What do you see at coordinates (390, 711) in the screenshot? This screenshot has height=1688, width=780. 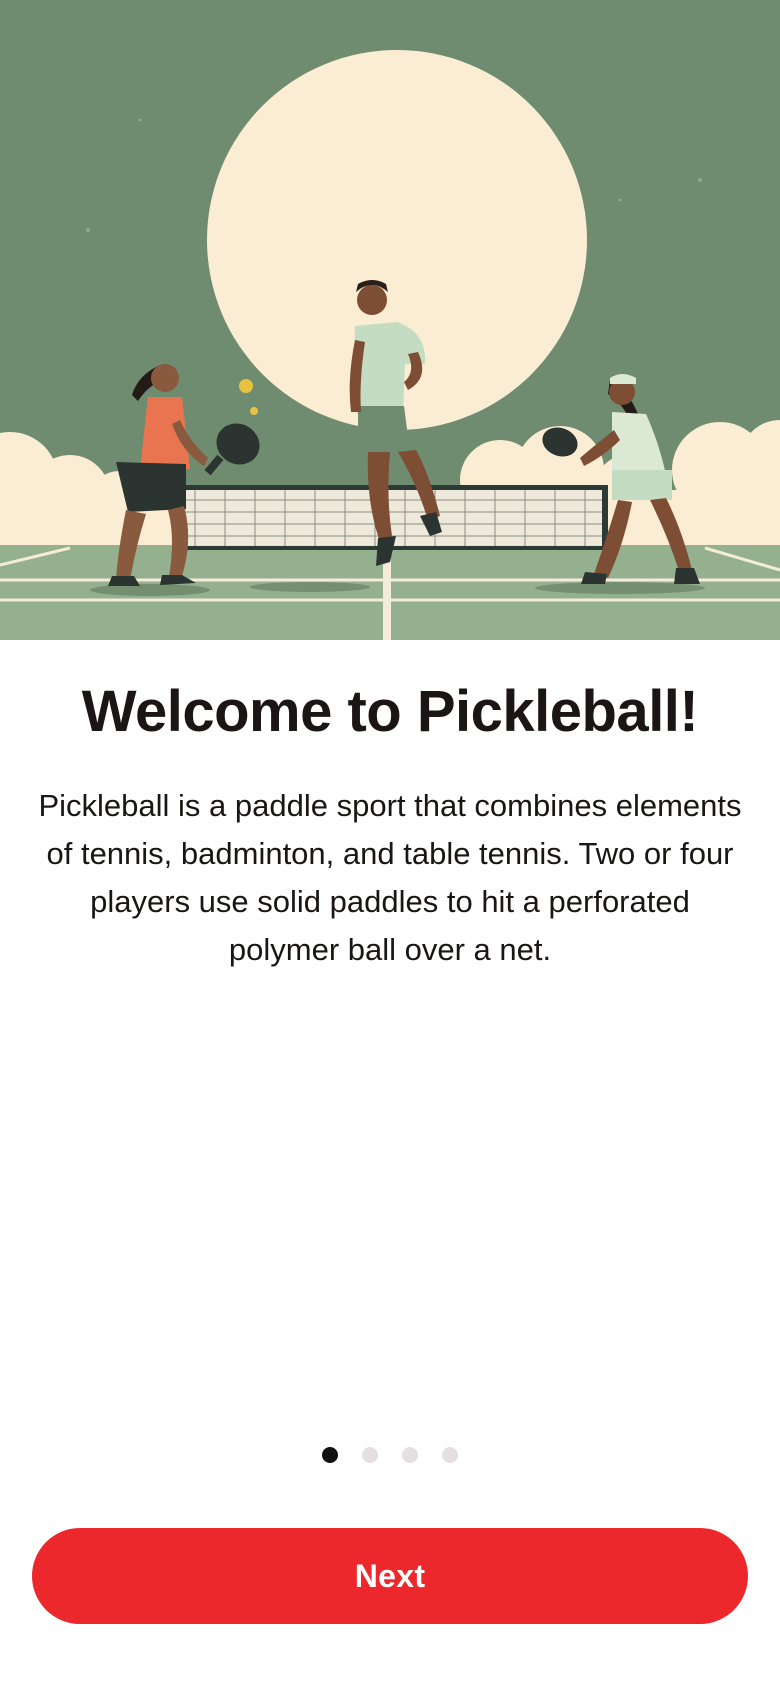 I see `page-title: Welcome to Pickleball!` at bounding box center [390, 711].